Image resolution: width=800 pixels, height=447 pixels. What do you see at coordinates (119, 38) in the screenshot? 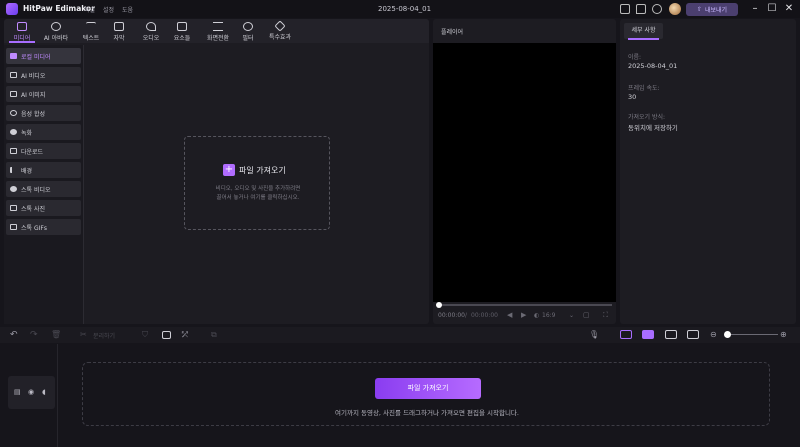
I see `tab-label: 자막` at bounding box center [119, 38].